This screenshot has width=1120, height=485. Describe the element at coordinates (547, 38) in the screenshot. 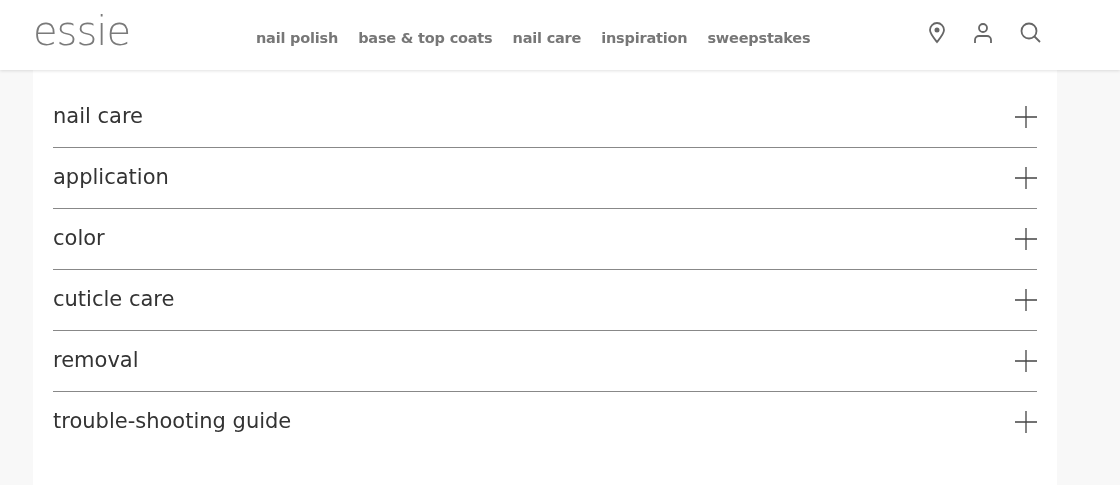

I see `nav-link: nail care` at that location.